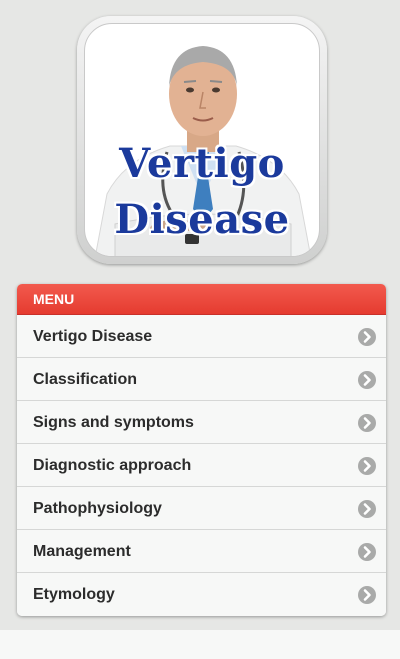 The height and width of the screenshot is (659, 400). I want to click on menu-header: MENU, so click(201, 299).